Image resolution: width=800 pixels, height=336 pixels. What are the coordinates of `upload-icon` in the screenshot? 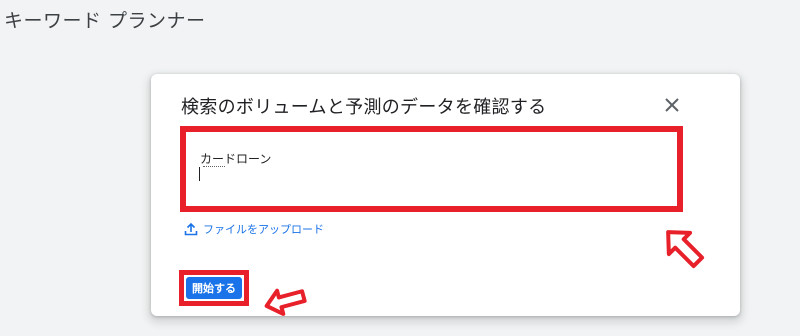 It's located at (191, 229).